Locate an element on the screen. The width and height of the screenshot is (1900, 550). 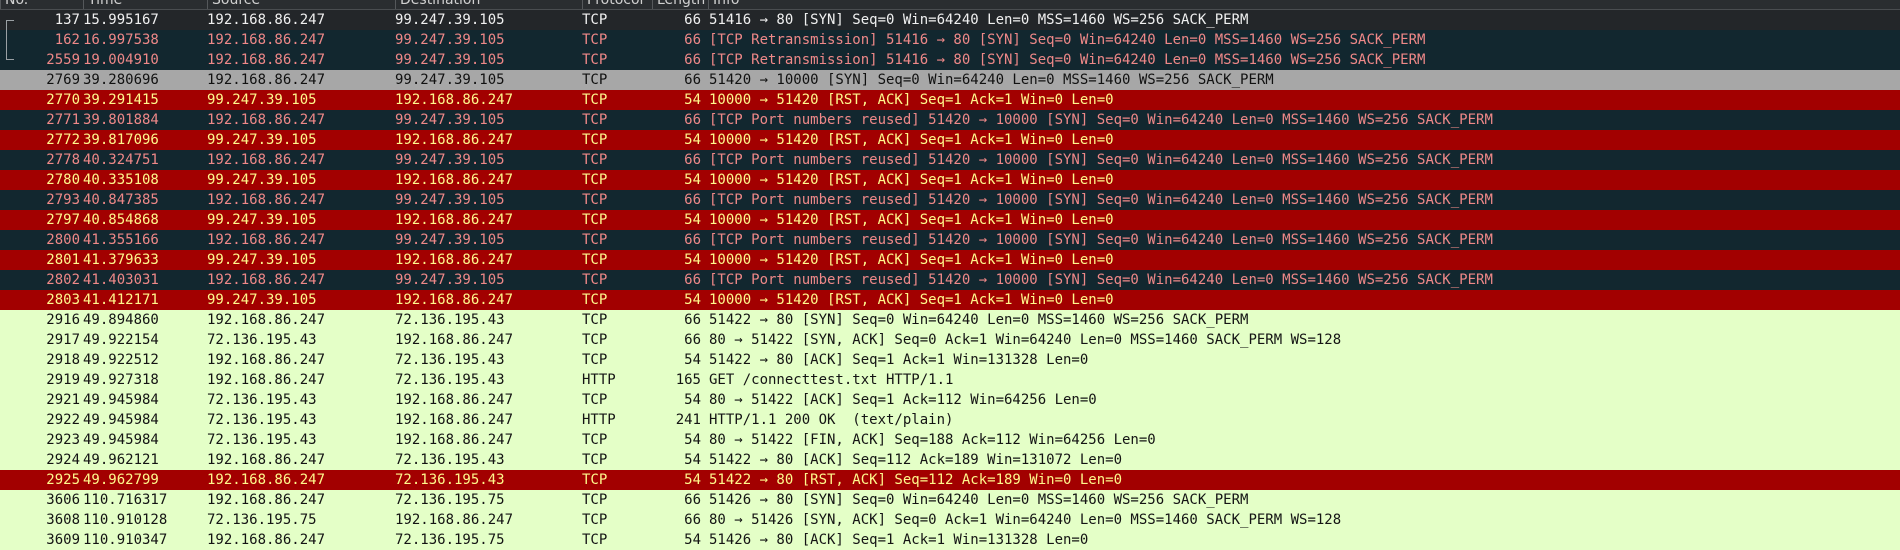
packet-info: GET /connecttest.txt HTTP/1.1 is located at coordinates (831, 380).